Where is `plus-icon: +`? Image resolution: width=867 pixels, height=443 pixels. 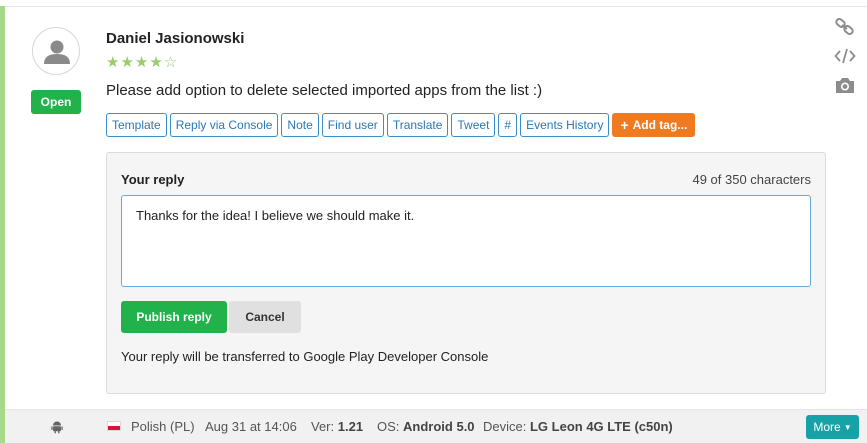
plus-icon: + is located at coordinates (624, 125).